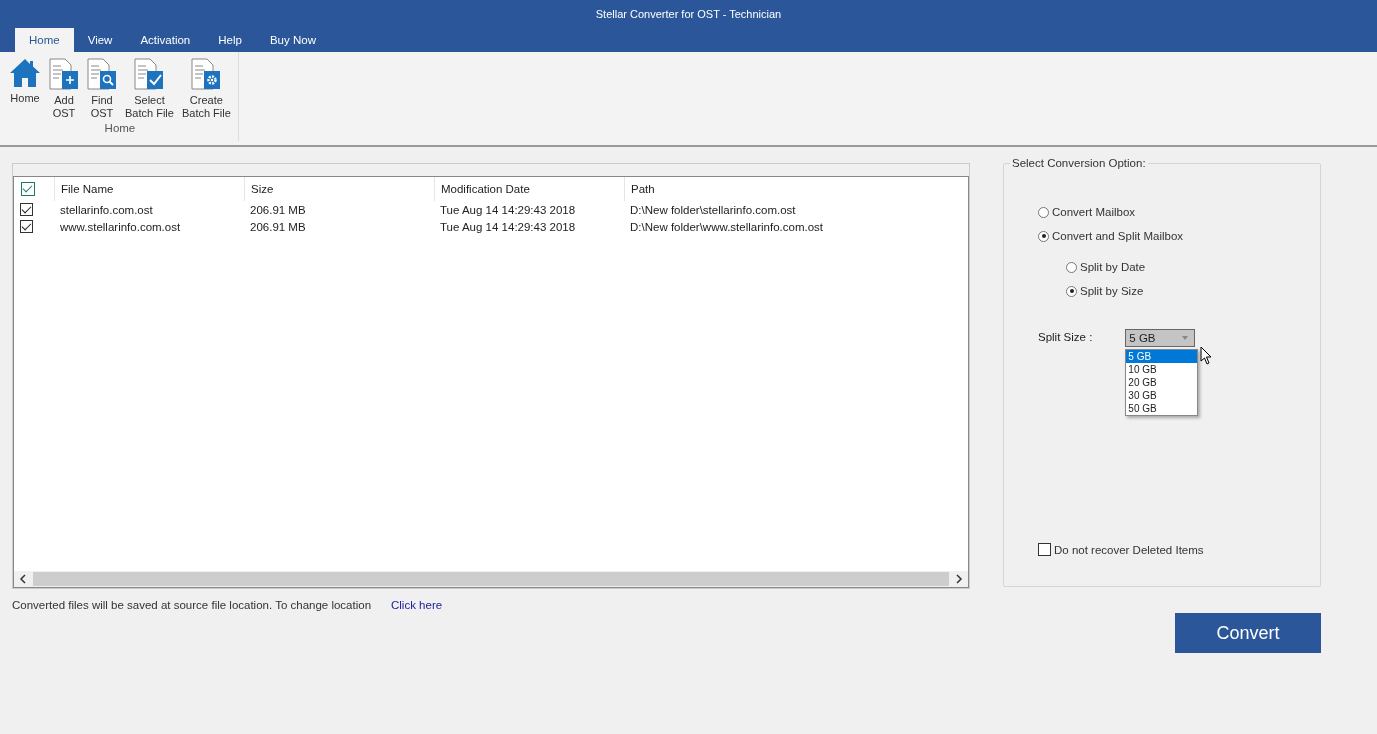 This screenshot has width=1377, height=734. What do you see at coordinates (25, 89) in the screenshot?
I see `ribbon-button: Home` at bounding box center [25, 89].